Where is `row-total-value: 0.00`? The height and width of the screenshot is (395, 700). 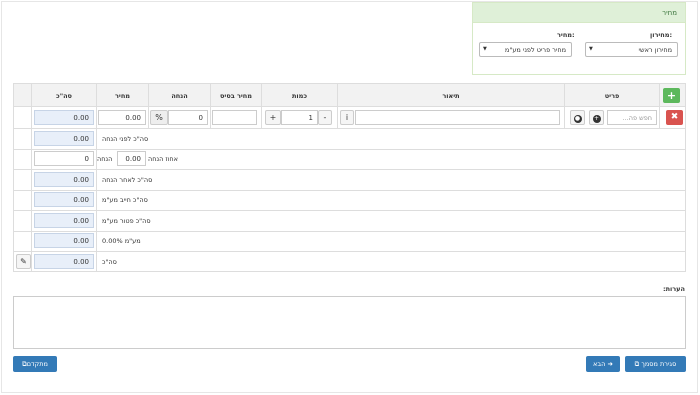
row-total-value: 0.00 is located at coordinates (64, 117).